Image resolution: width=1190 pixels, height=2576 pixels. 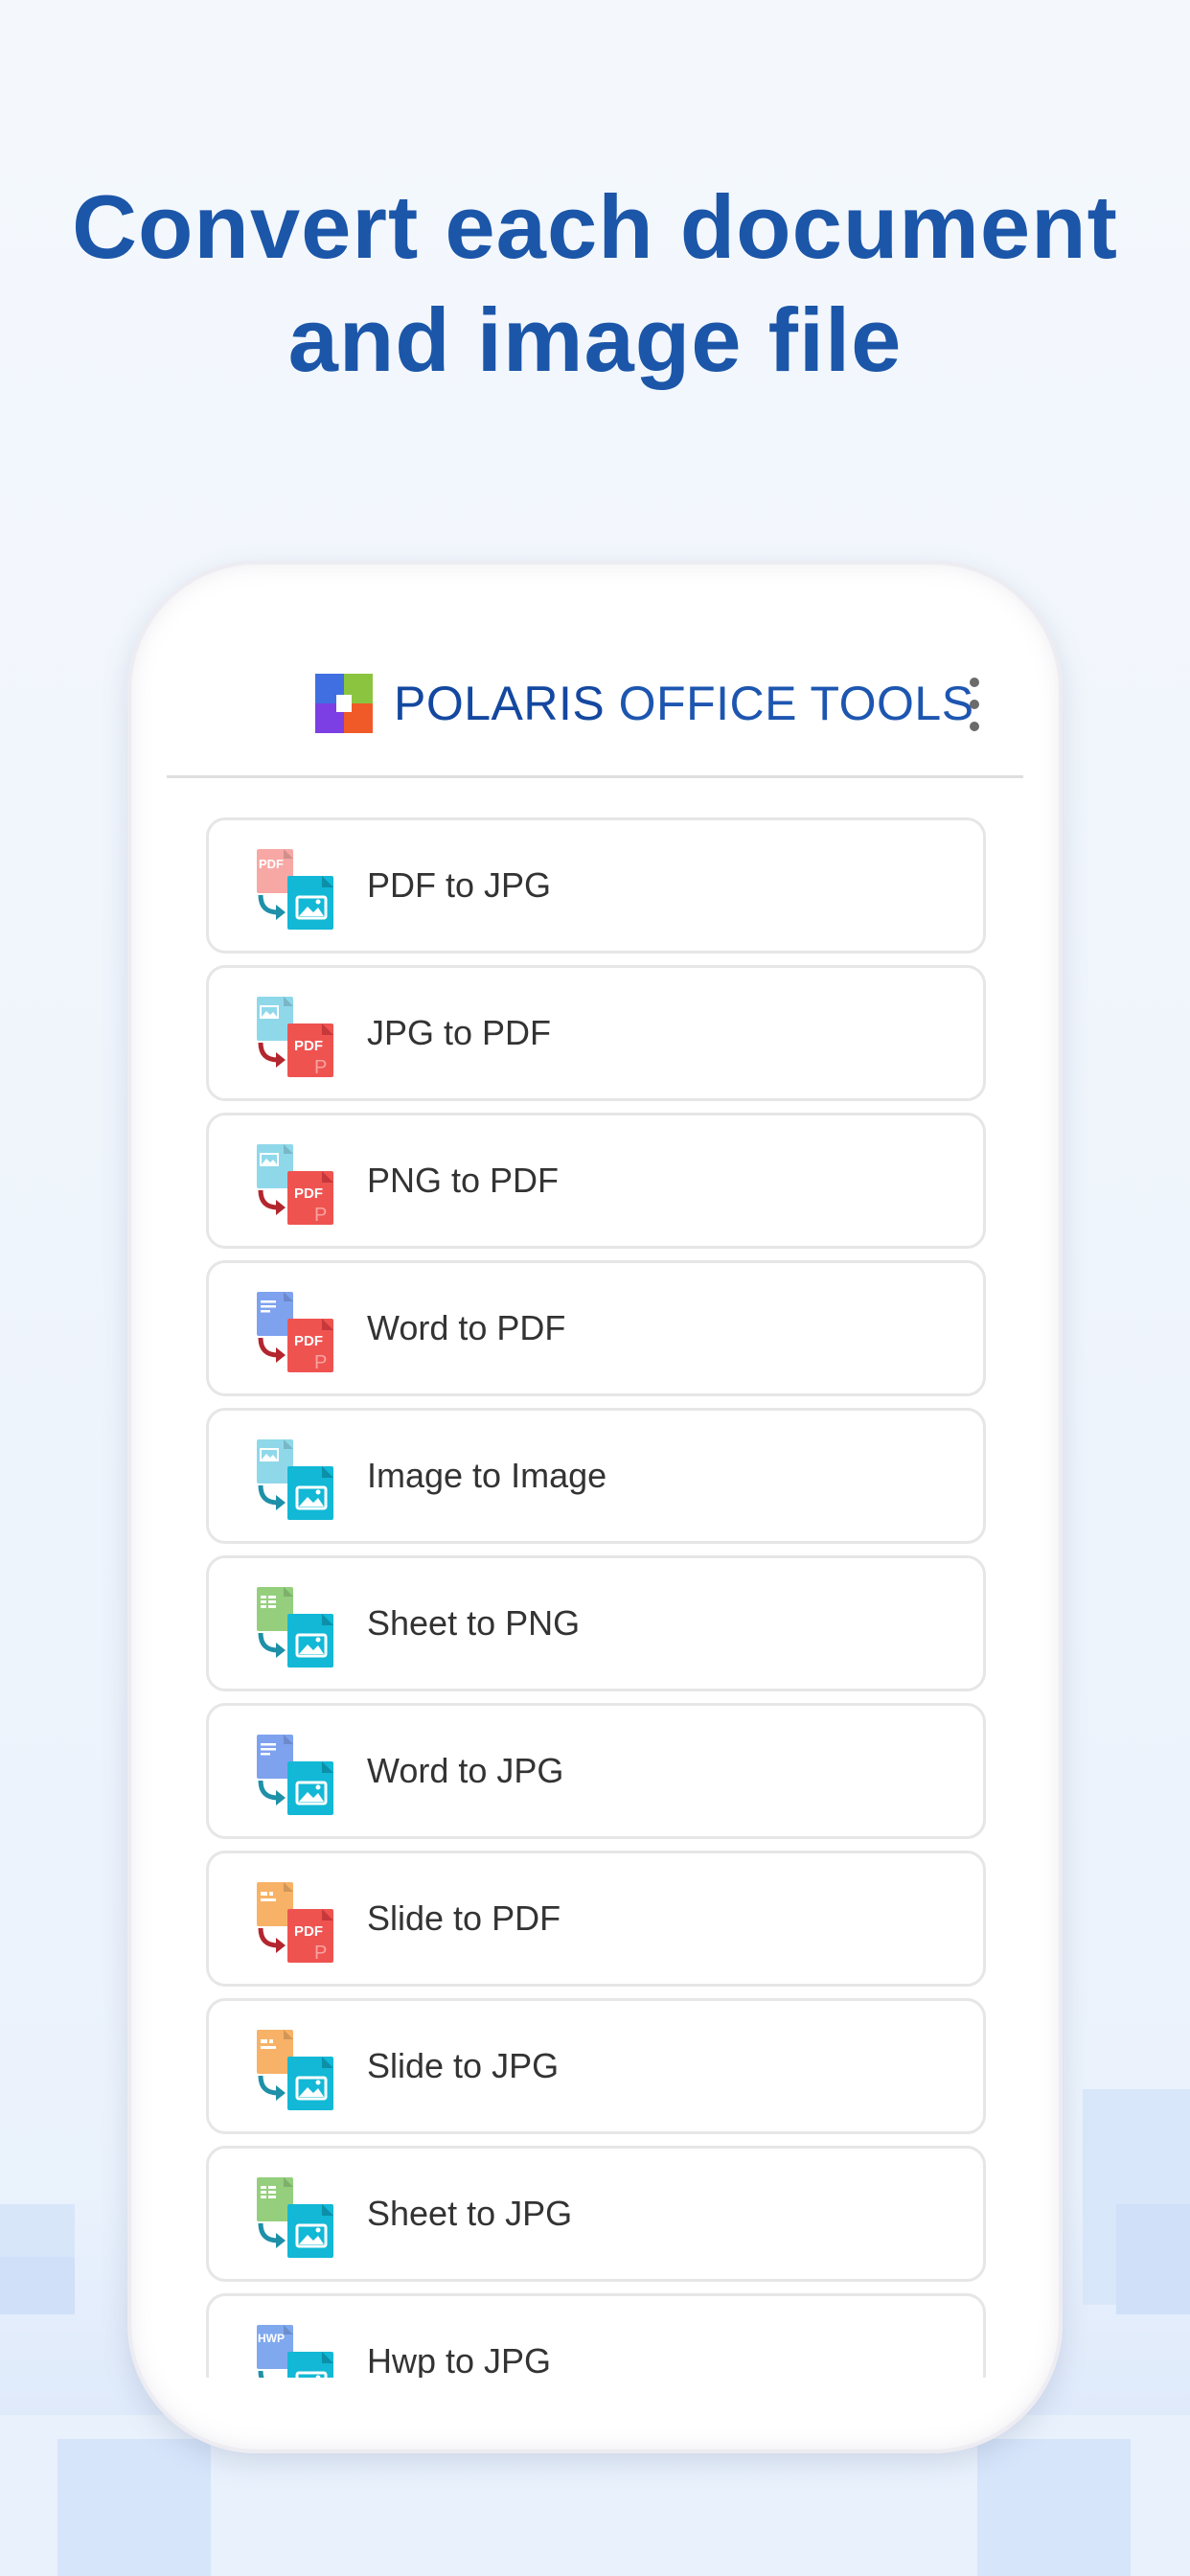 I want to click on headline-line-1: Convert each document, so click(x=595, y=226).